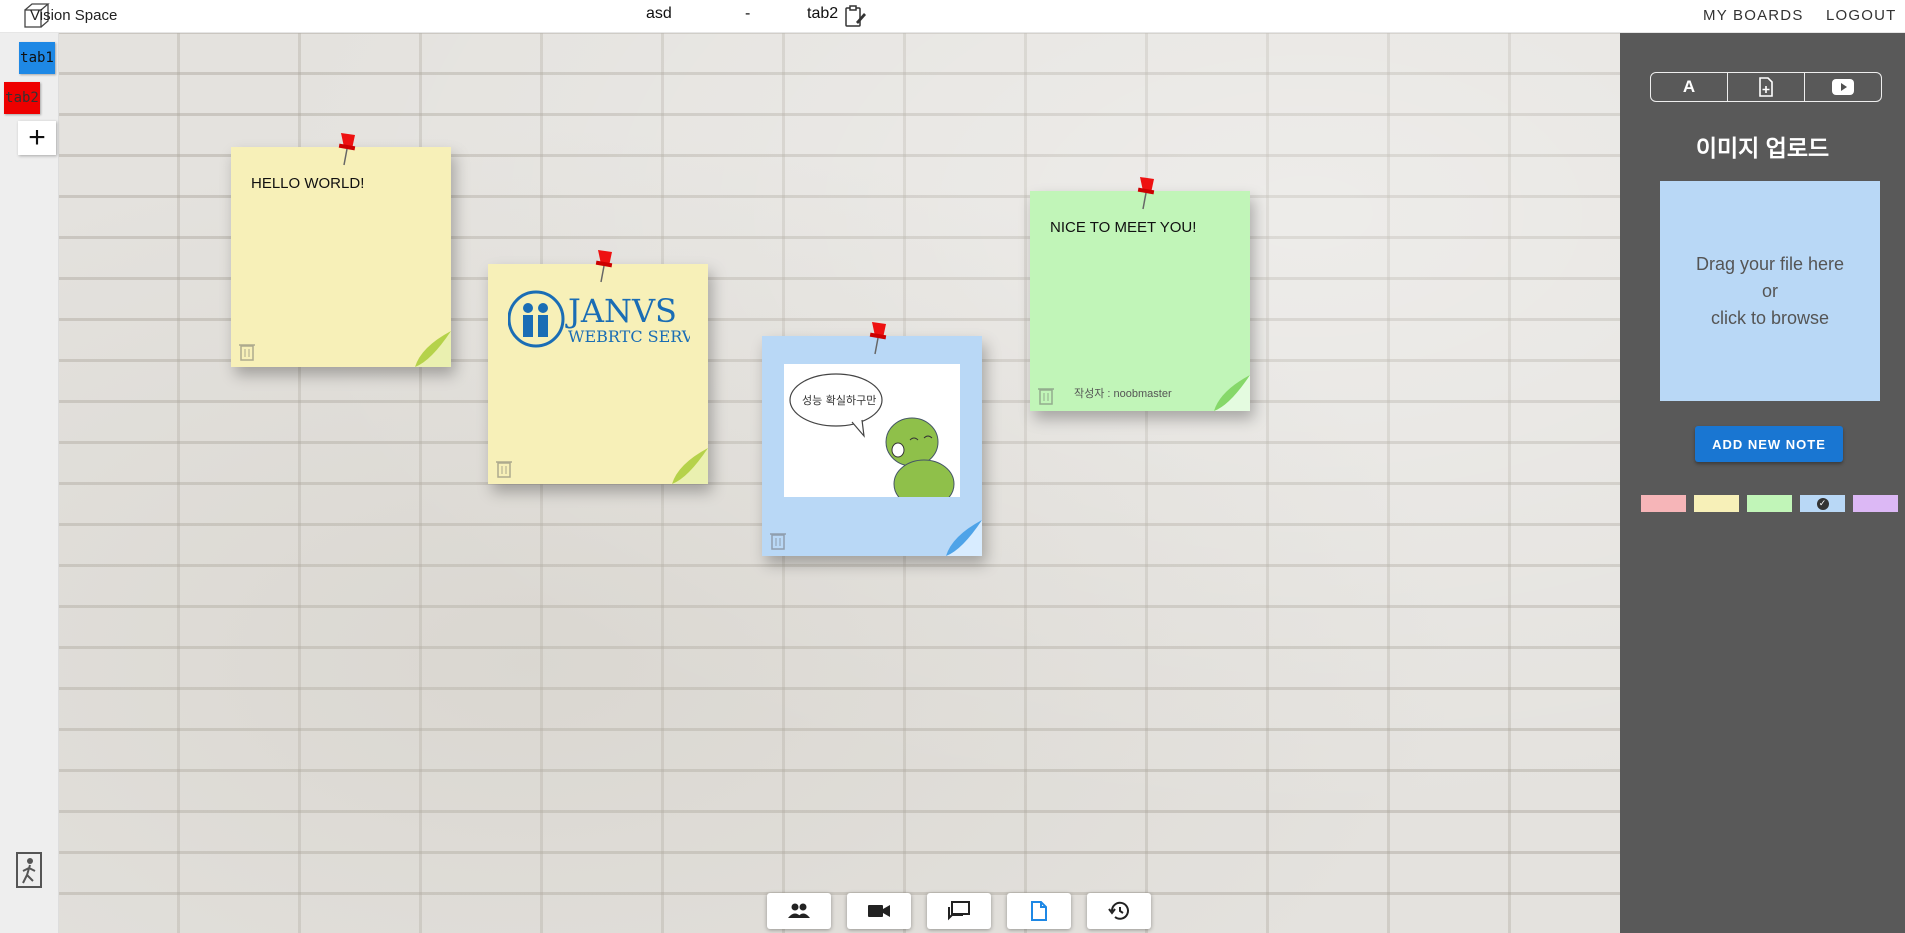 The width and height of the screenshot is (1905, 933). Describe the element at coordinates (308, 183) in the screenshot. I see `note-text: HELLO WORLD!` at that location.